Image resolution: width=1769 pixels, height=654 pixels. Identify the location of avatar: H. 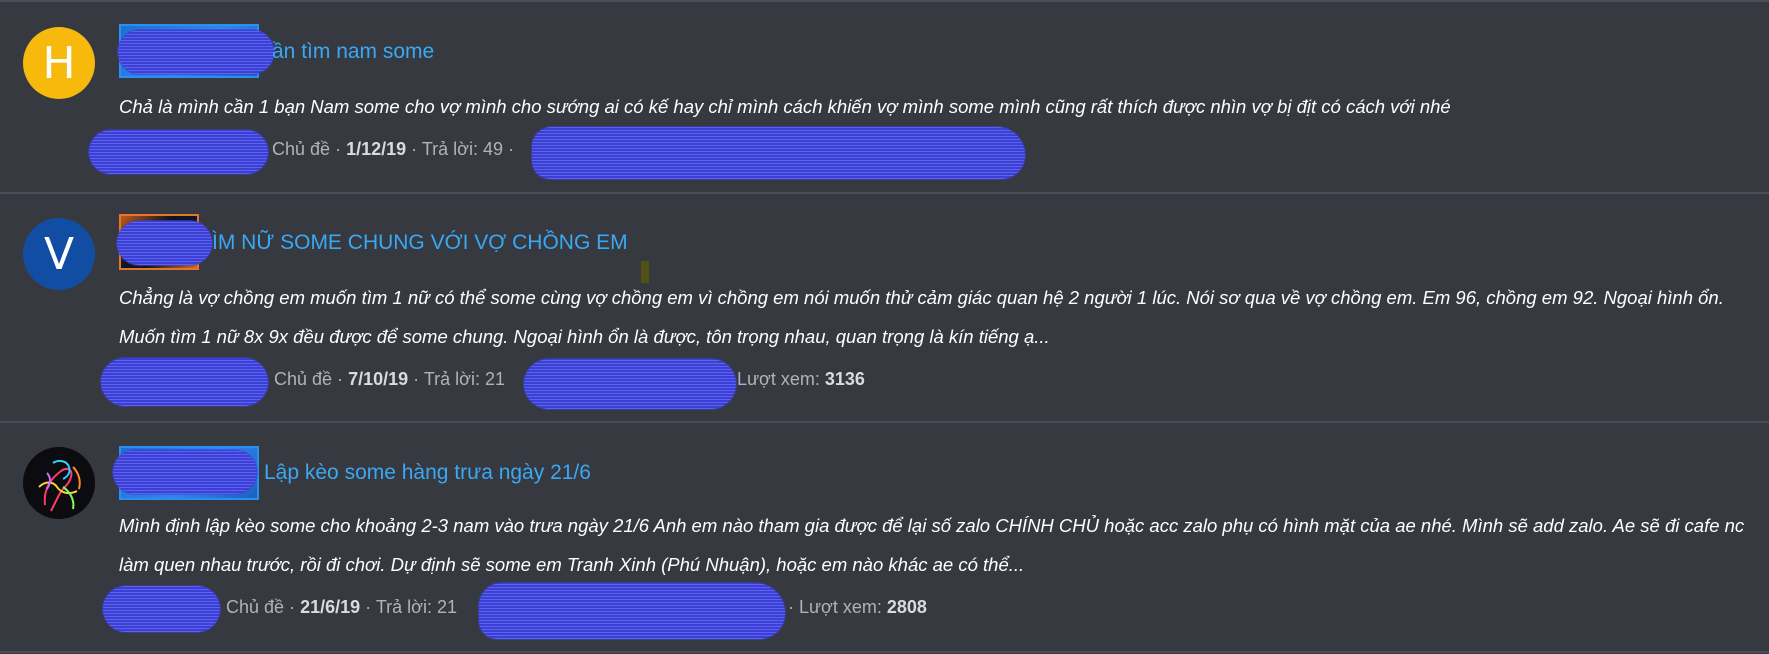
(59, 63).